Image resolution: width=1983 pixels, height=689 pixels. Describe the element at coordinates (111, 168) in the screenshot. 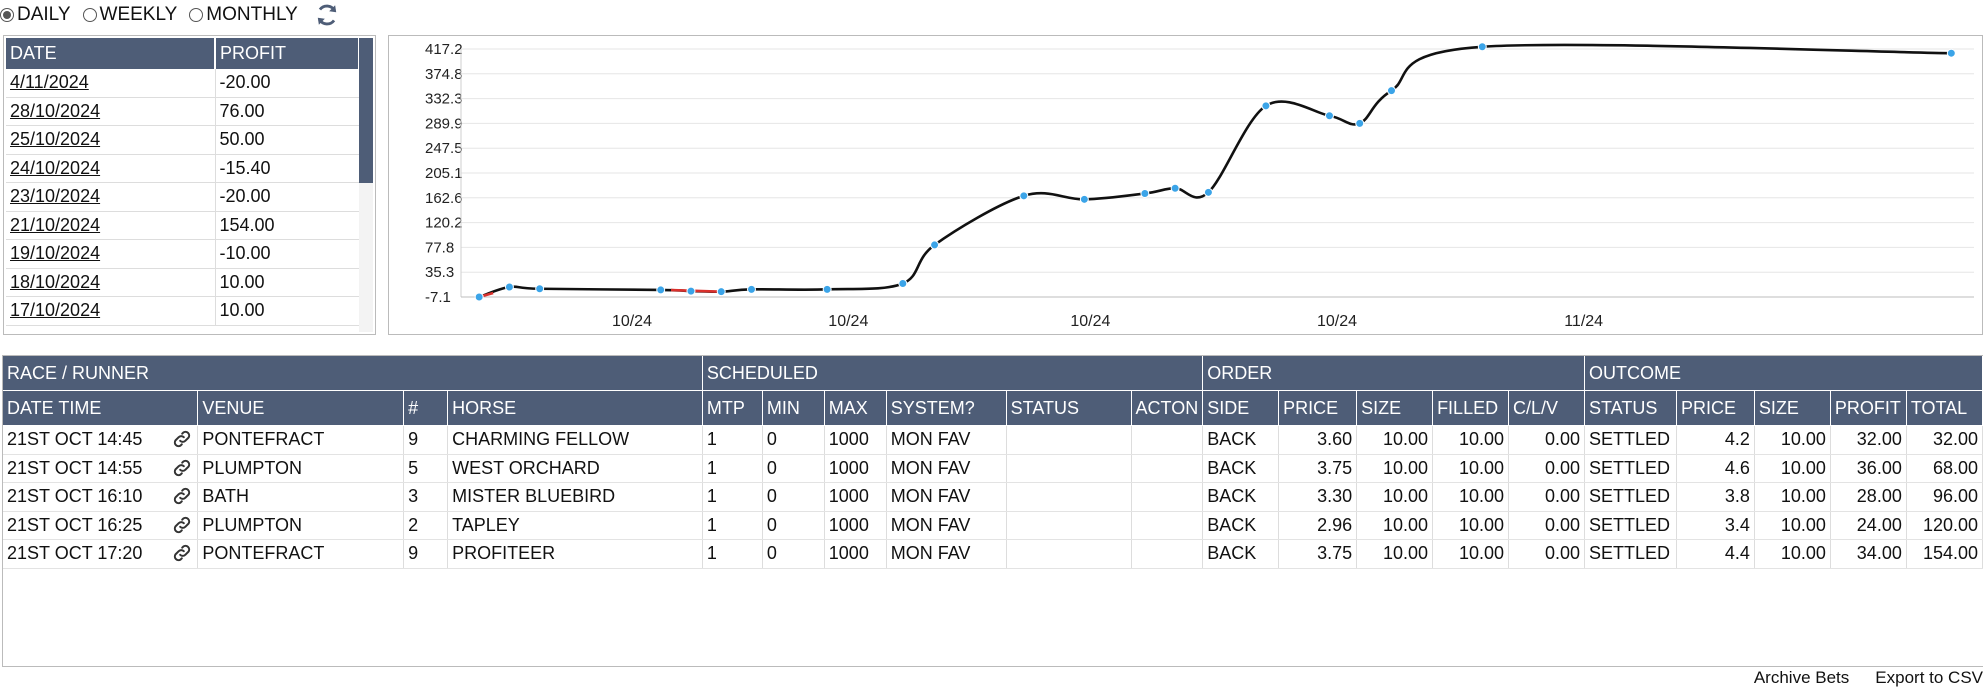

I see `daily-date-link: 24/10/2024` at that location.